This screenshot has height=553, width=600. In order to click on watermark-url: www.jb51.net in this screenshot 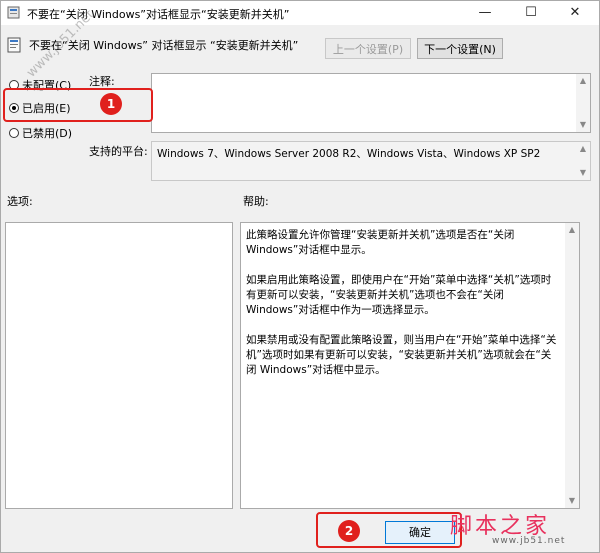, I will do `click(529, 541)`.